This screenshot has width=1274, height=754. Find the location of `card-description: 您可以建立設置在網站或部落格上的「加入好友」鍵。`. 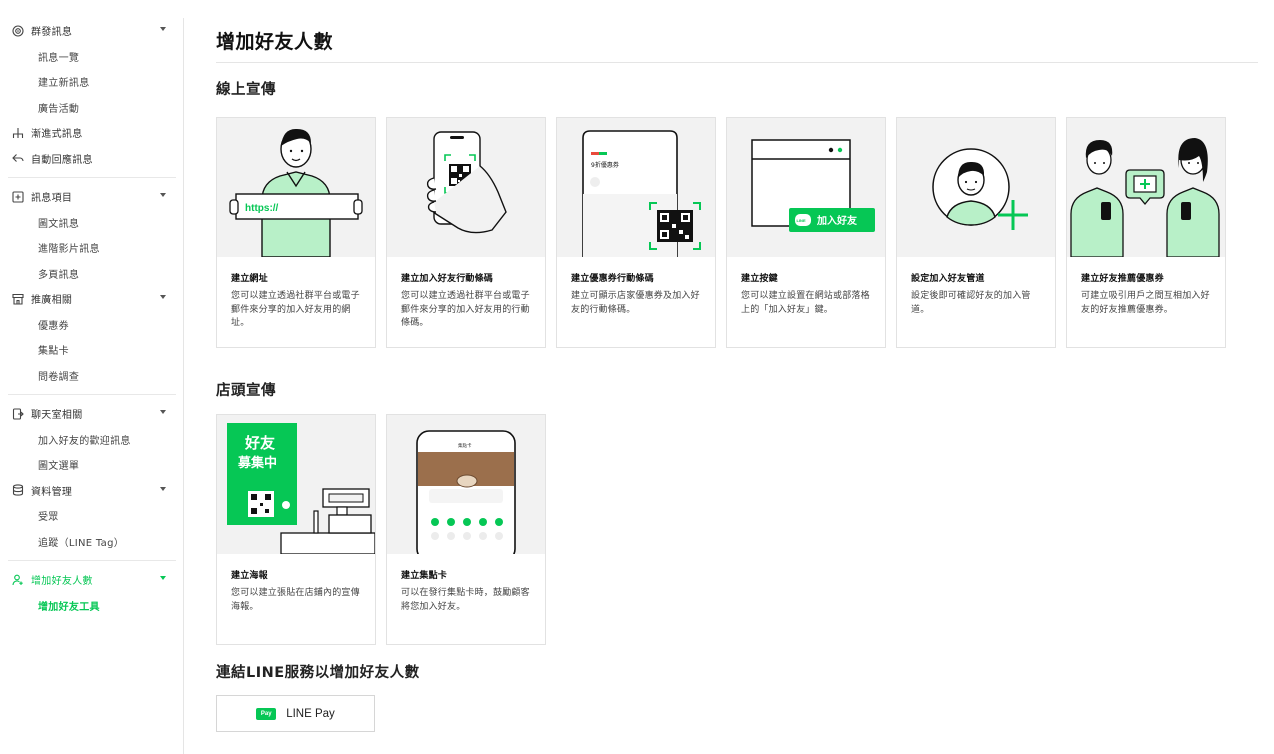

card-description: 您可以建立設置在網站或部落格上的「加入好友」鍵。 is located at coordinates (805, 303).